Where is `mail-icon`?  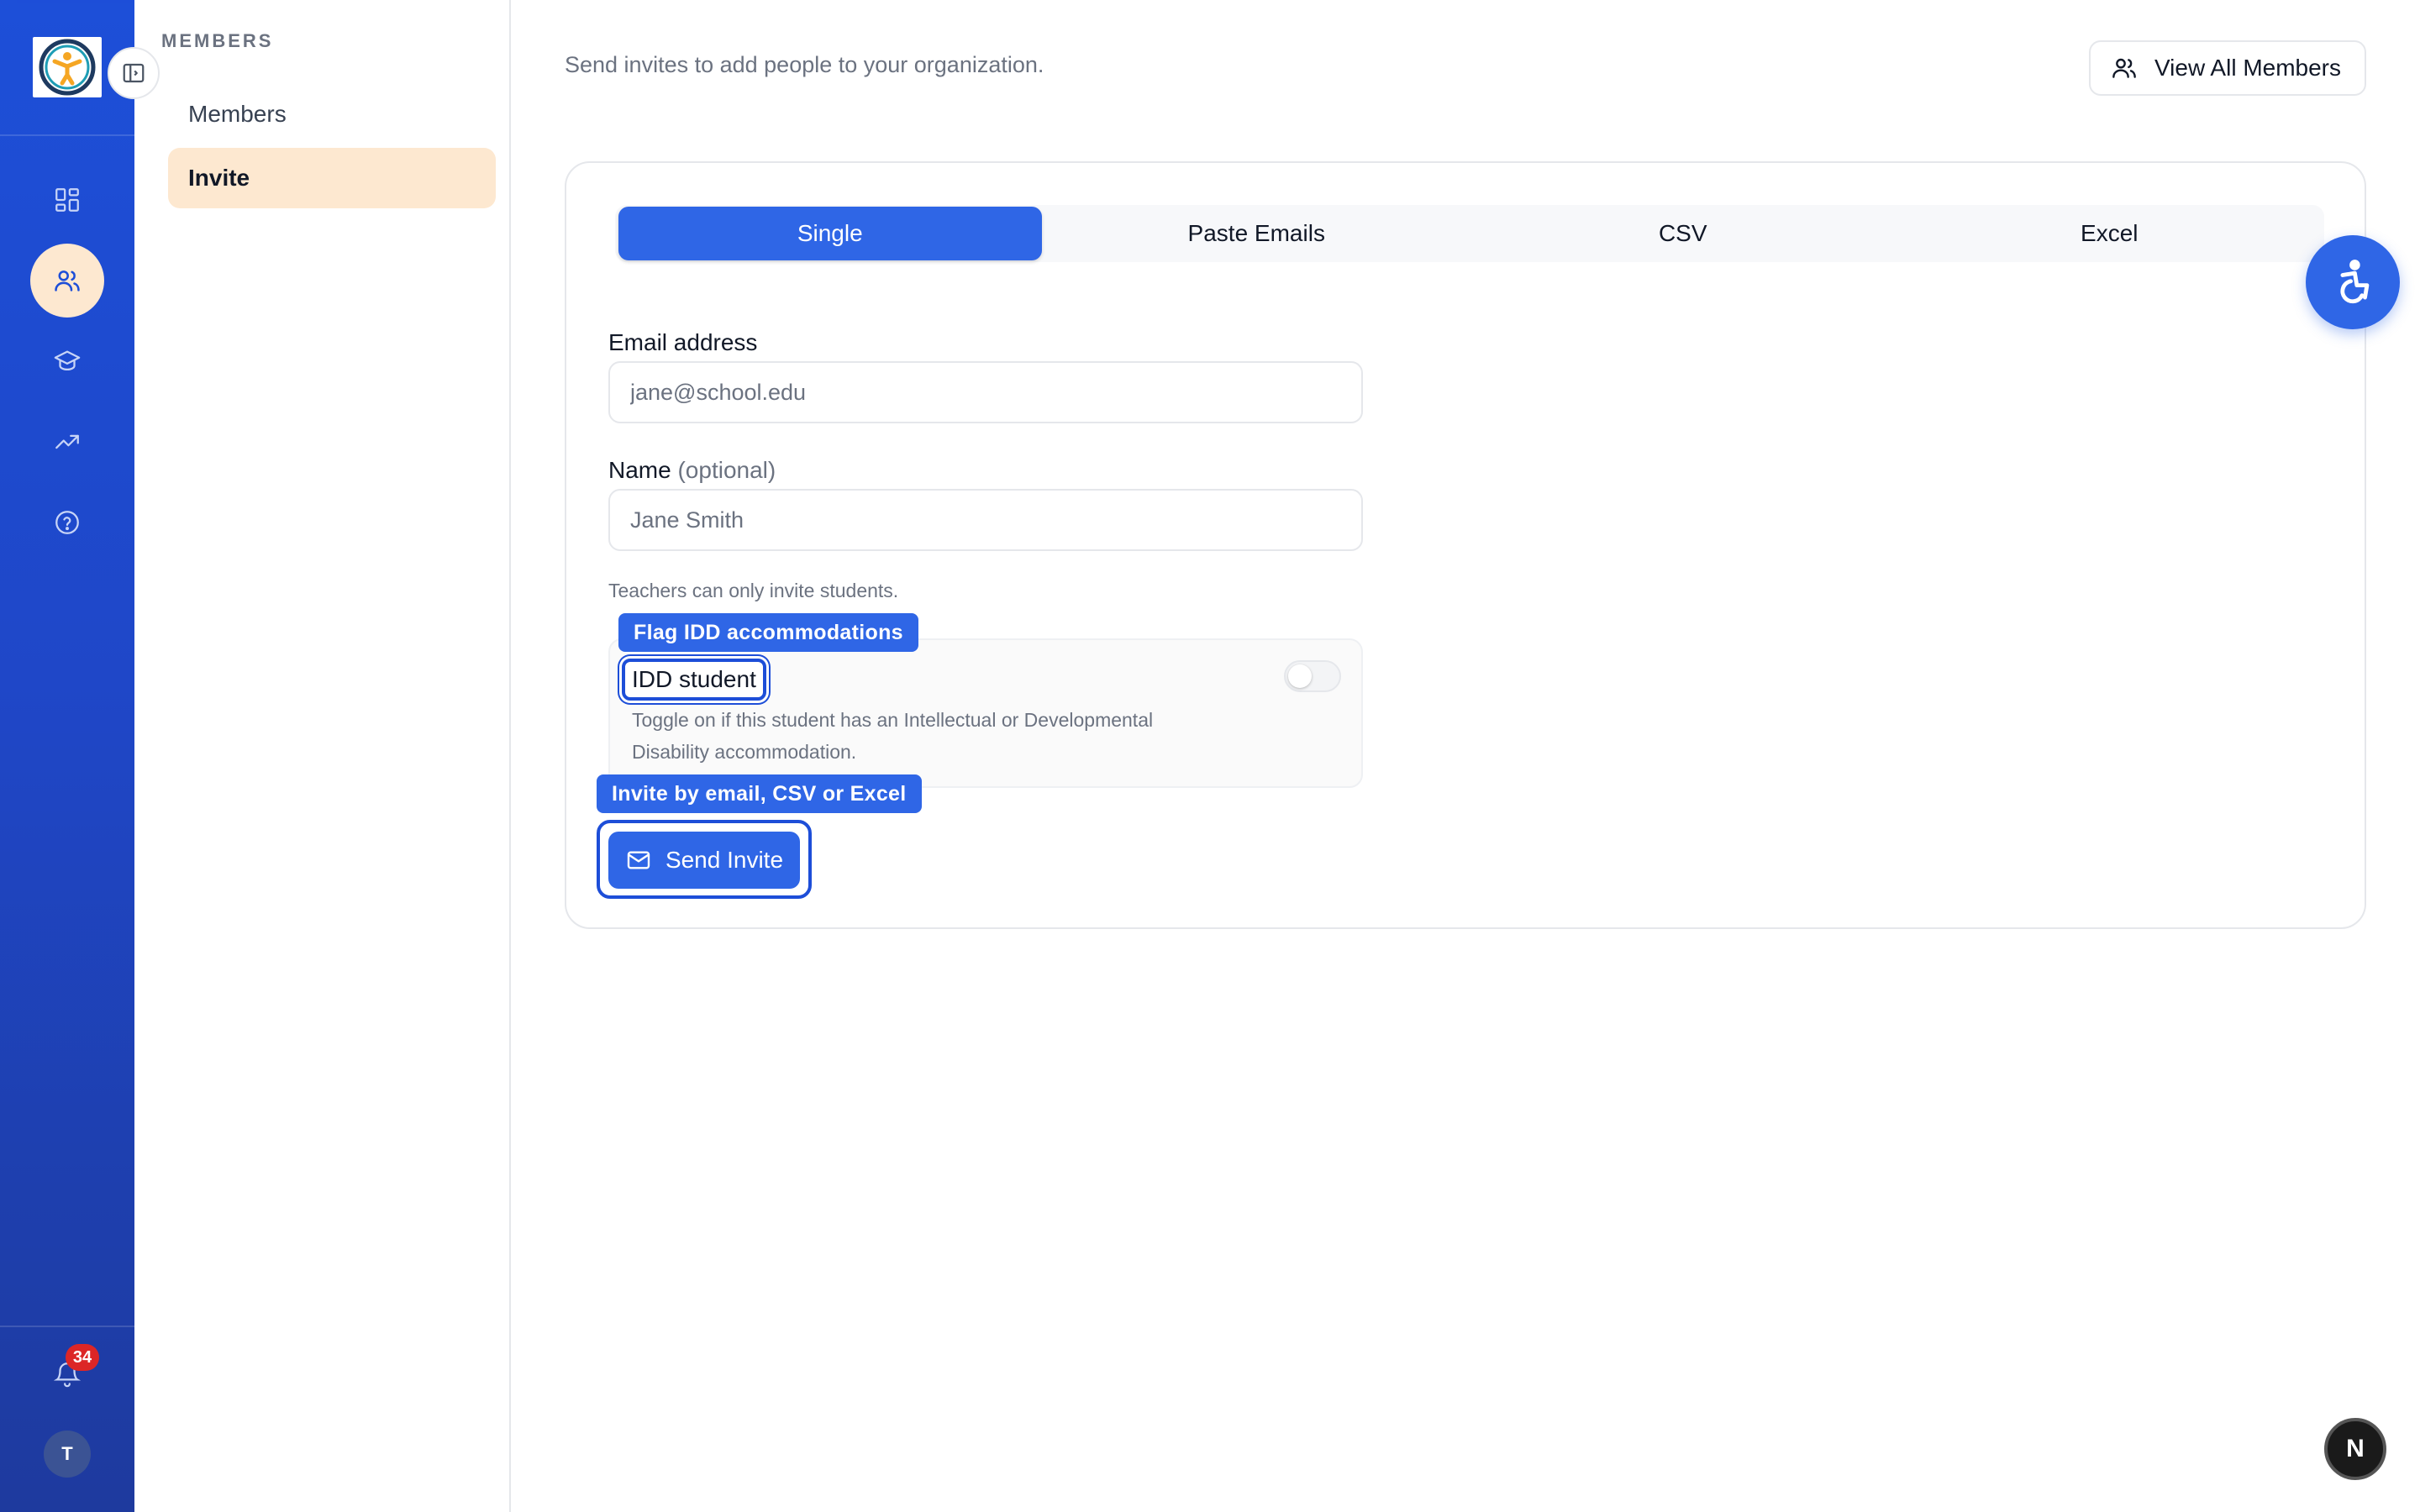 mail-icon is located at coordinates (638, 860).